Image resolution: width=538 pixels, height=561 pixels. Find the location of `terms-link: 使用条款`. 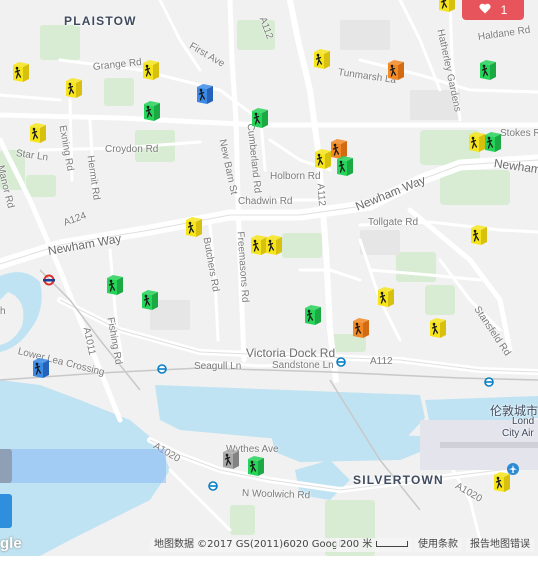

terms-link: 使用条款 is located at coordinates (438, 545).